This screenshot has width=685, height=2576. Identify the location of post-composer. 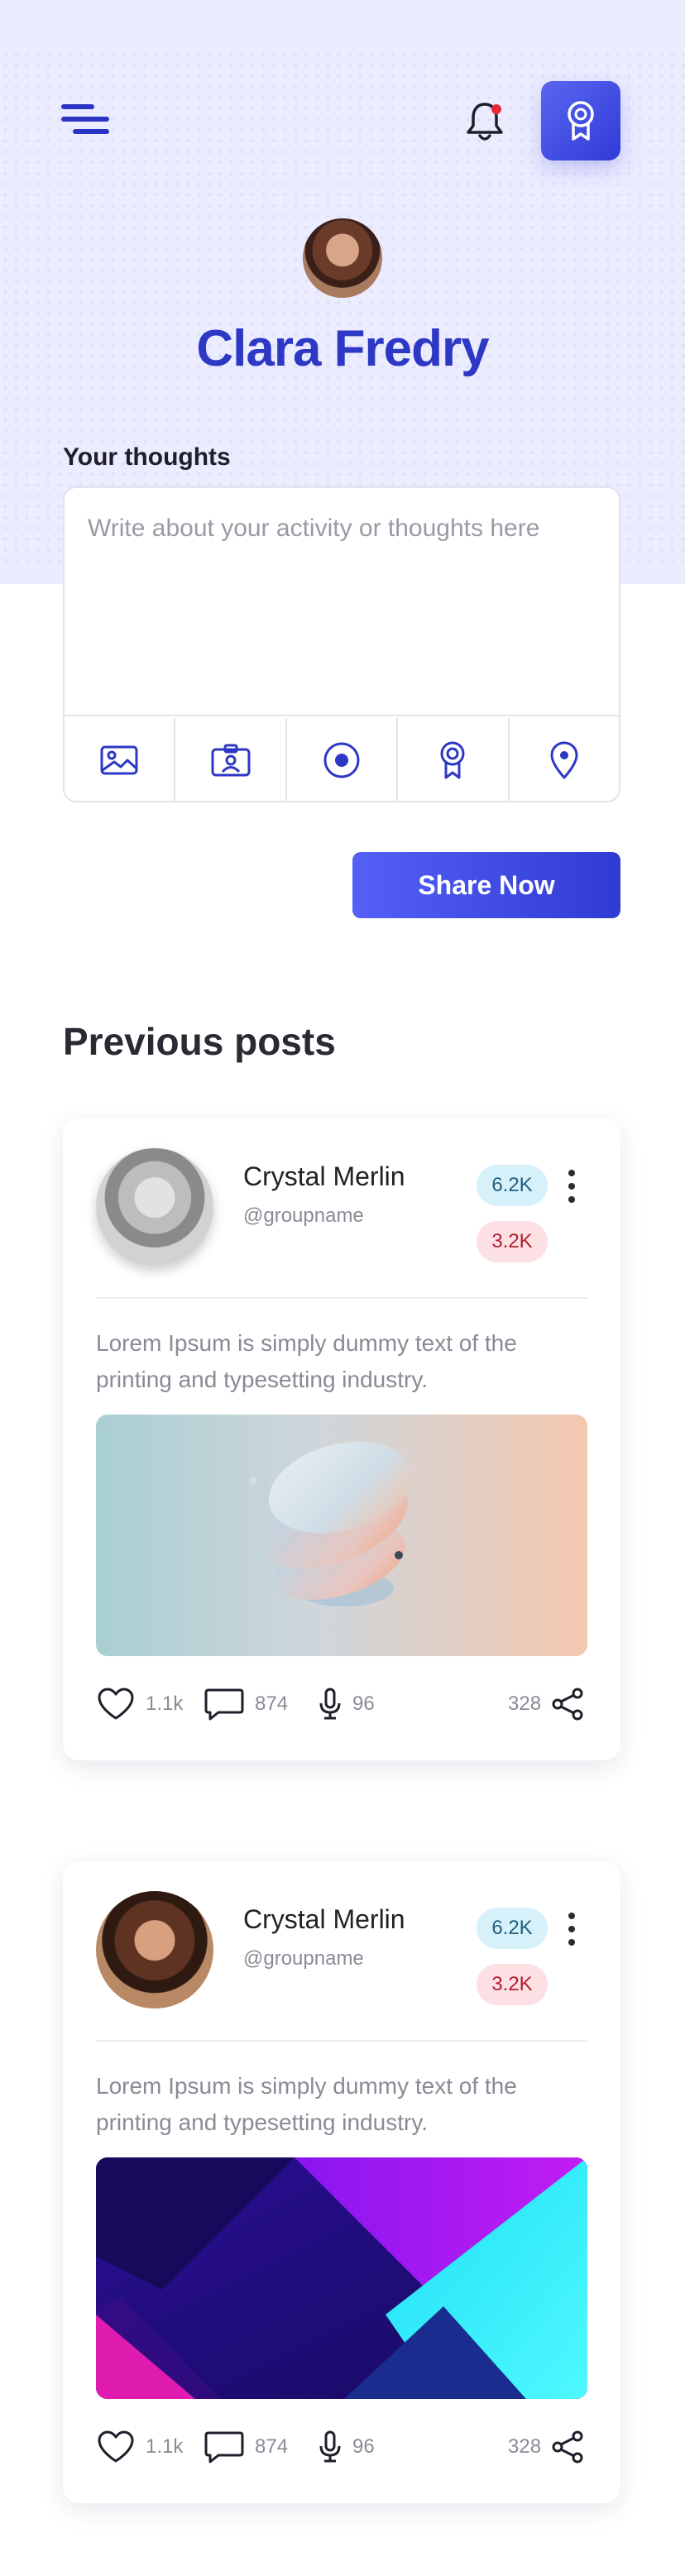
(341, 644).